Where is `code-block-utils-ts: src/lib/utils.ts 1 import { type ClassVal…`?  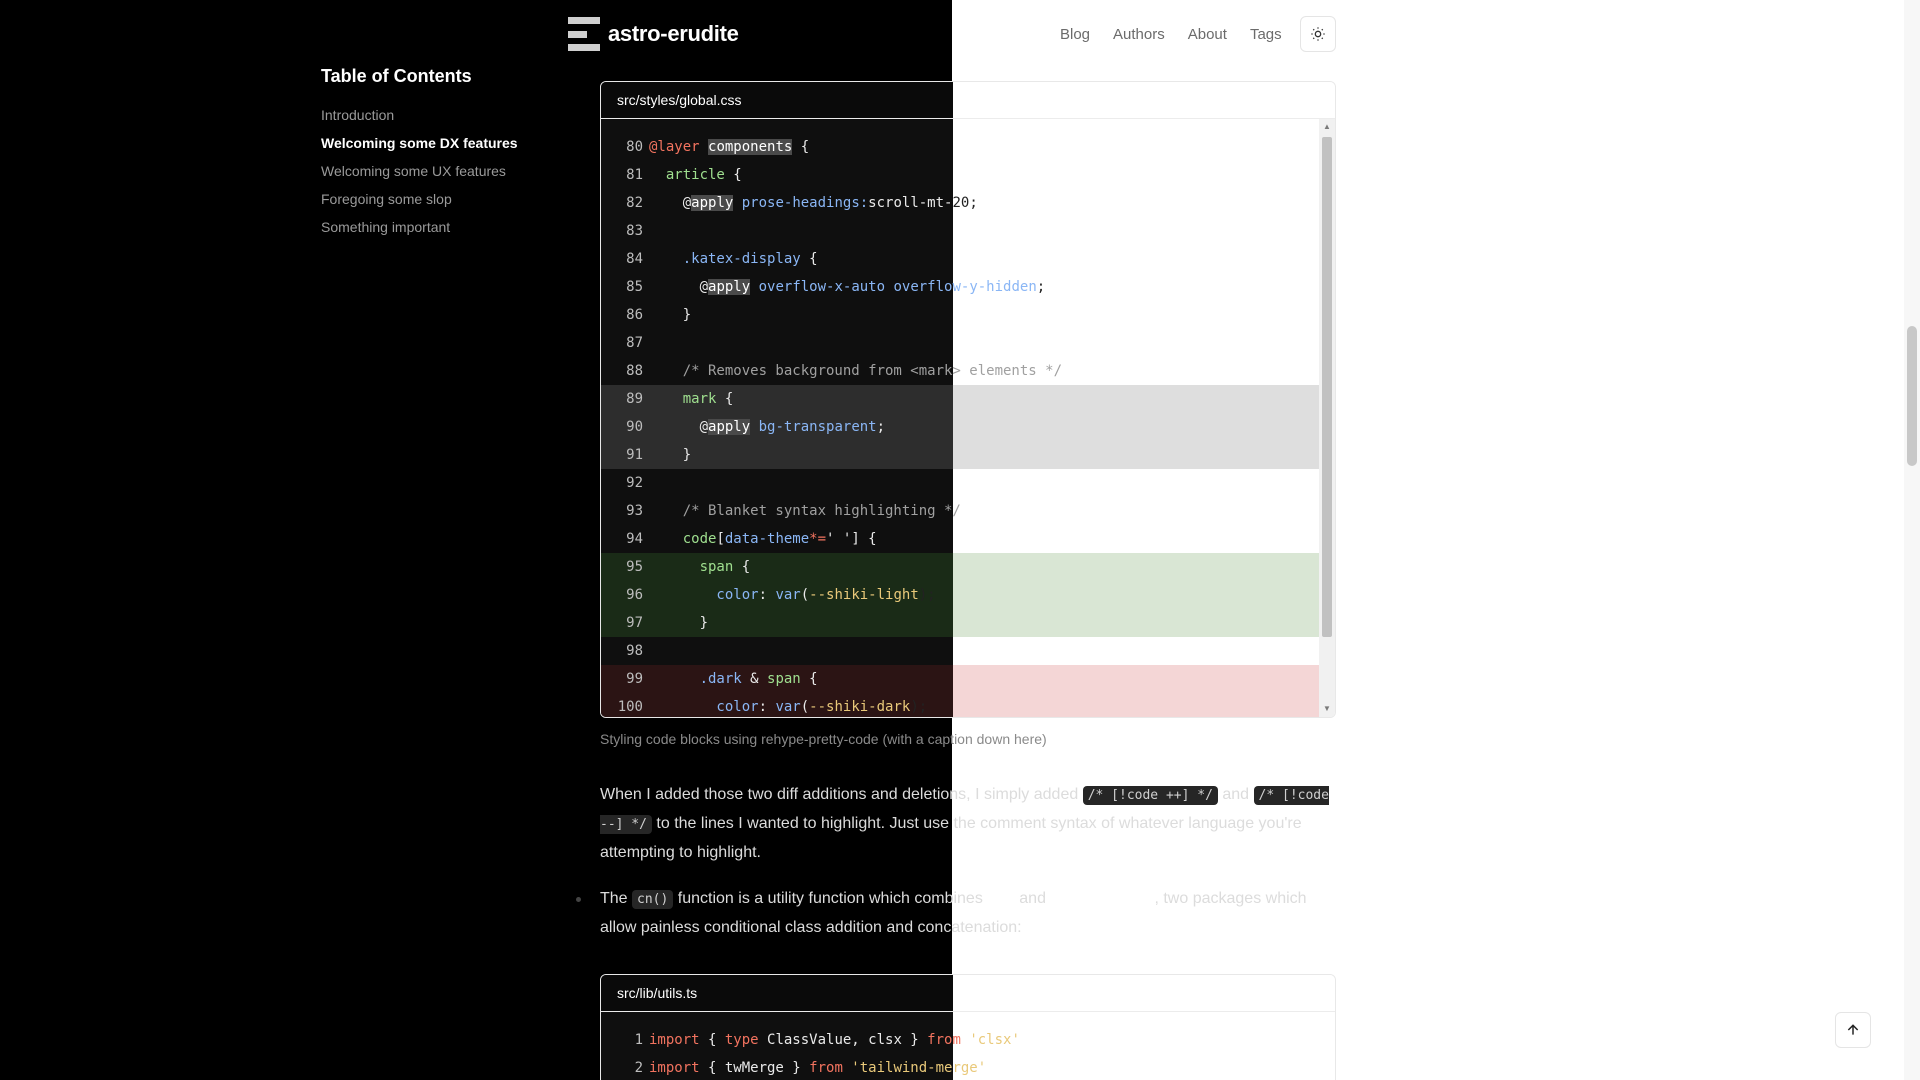 code-block-utils-ts: src/lib/utils.ts 1 import { type ClassVal… is located at coordinates (968, 1027).